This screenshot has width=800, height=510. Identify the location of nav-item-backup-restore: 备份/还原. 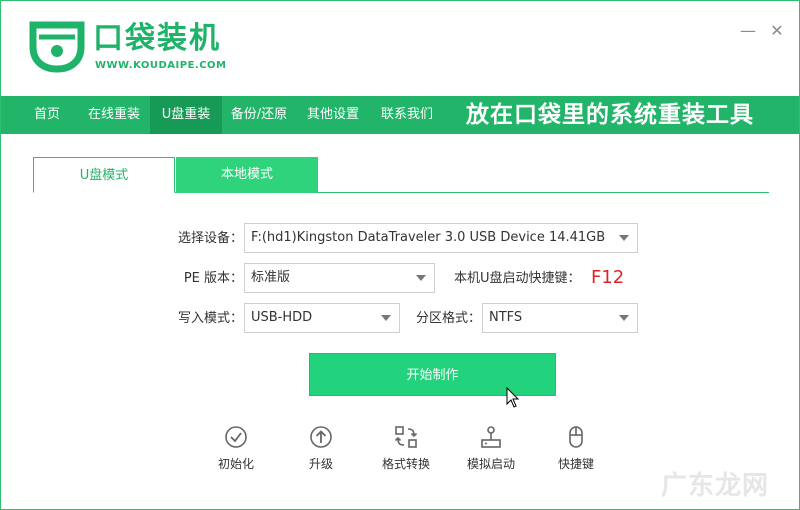
(259, 115).